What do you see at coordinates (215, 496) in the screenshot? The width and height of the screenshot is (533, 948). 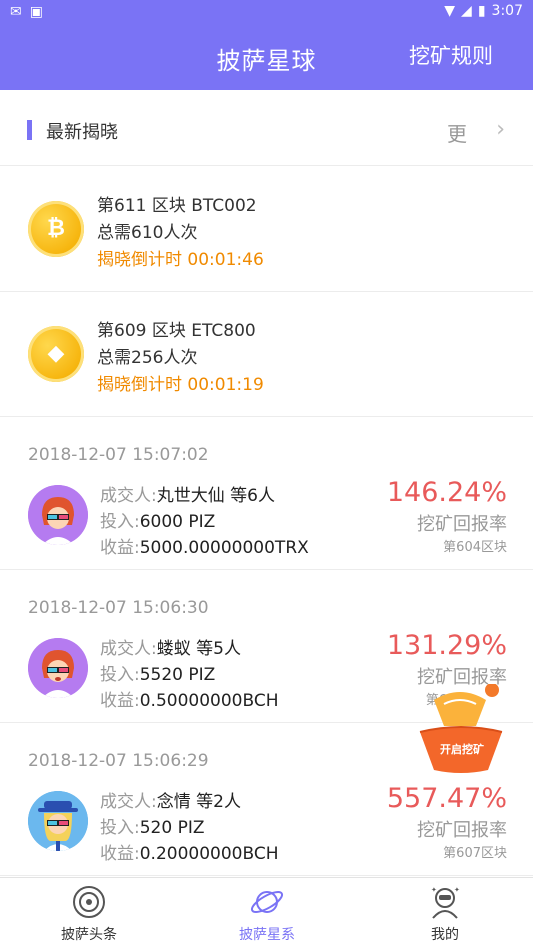 I see `buyer-name: 丸世大仙 等6人` at bounding box center [215, 496].